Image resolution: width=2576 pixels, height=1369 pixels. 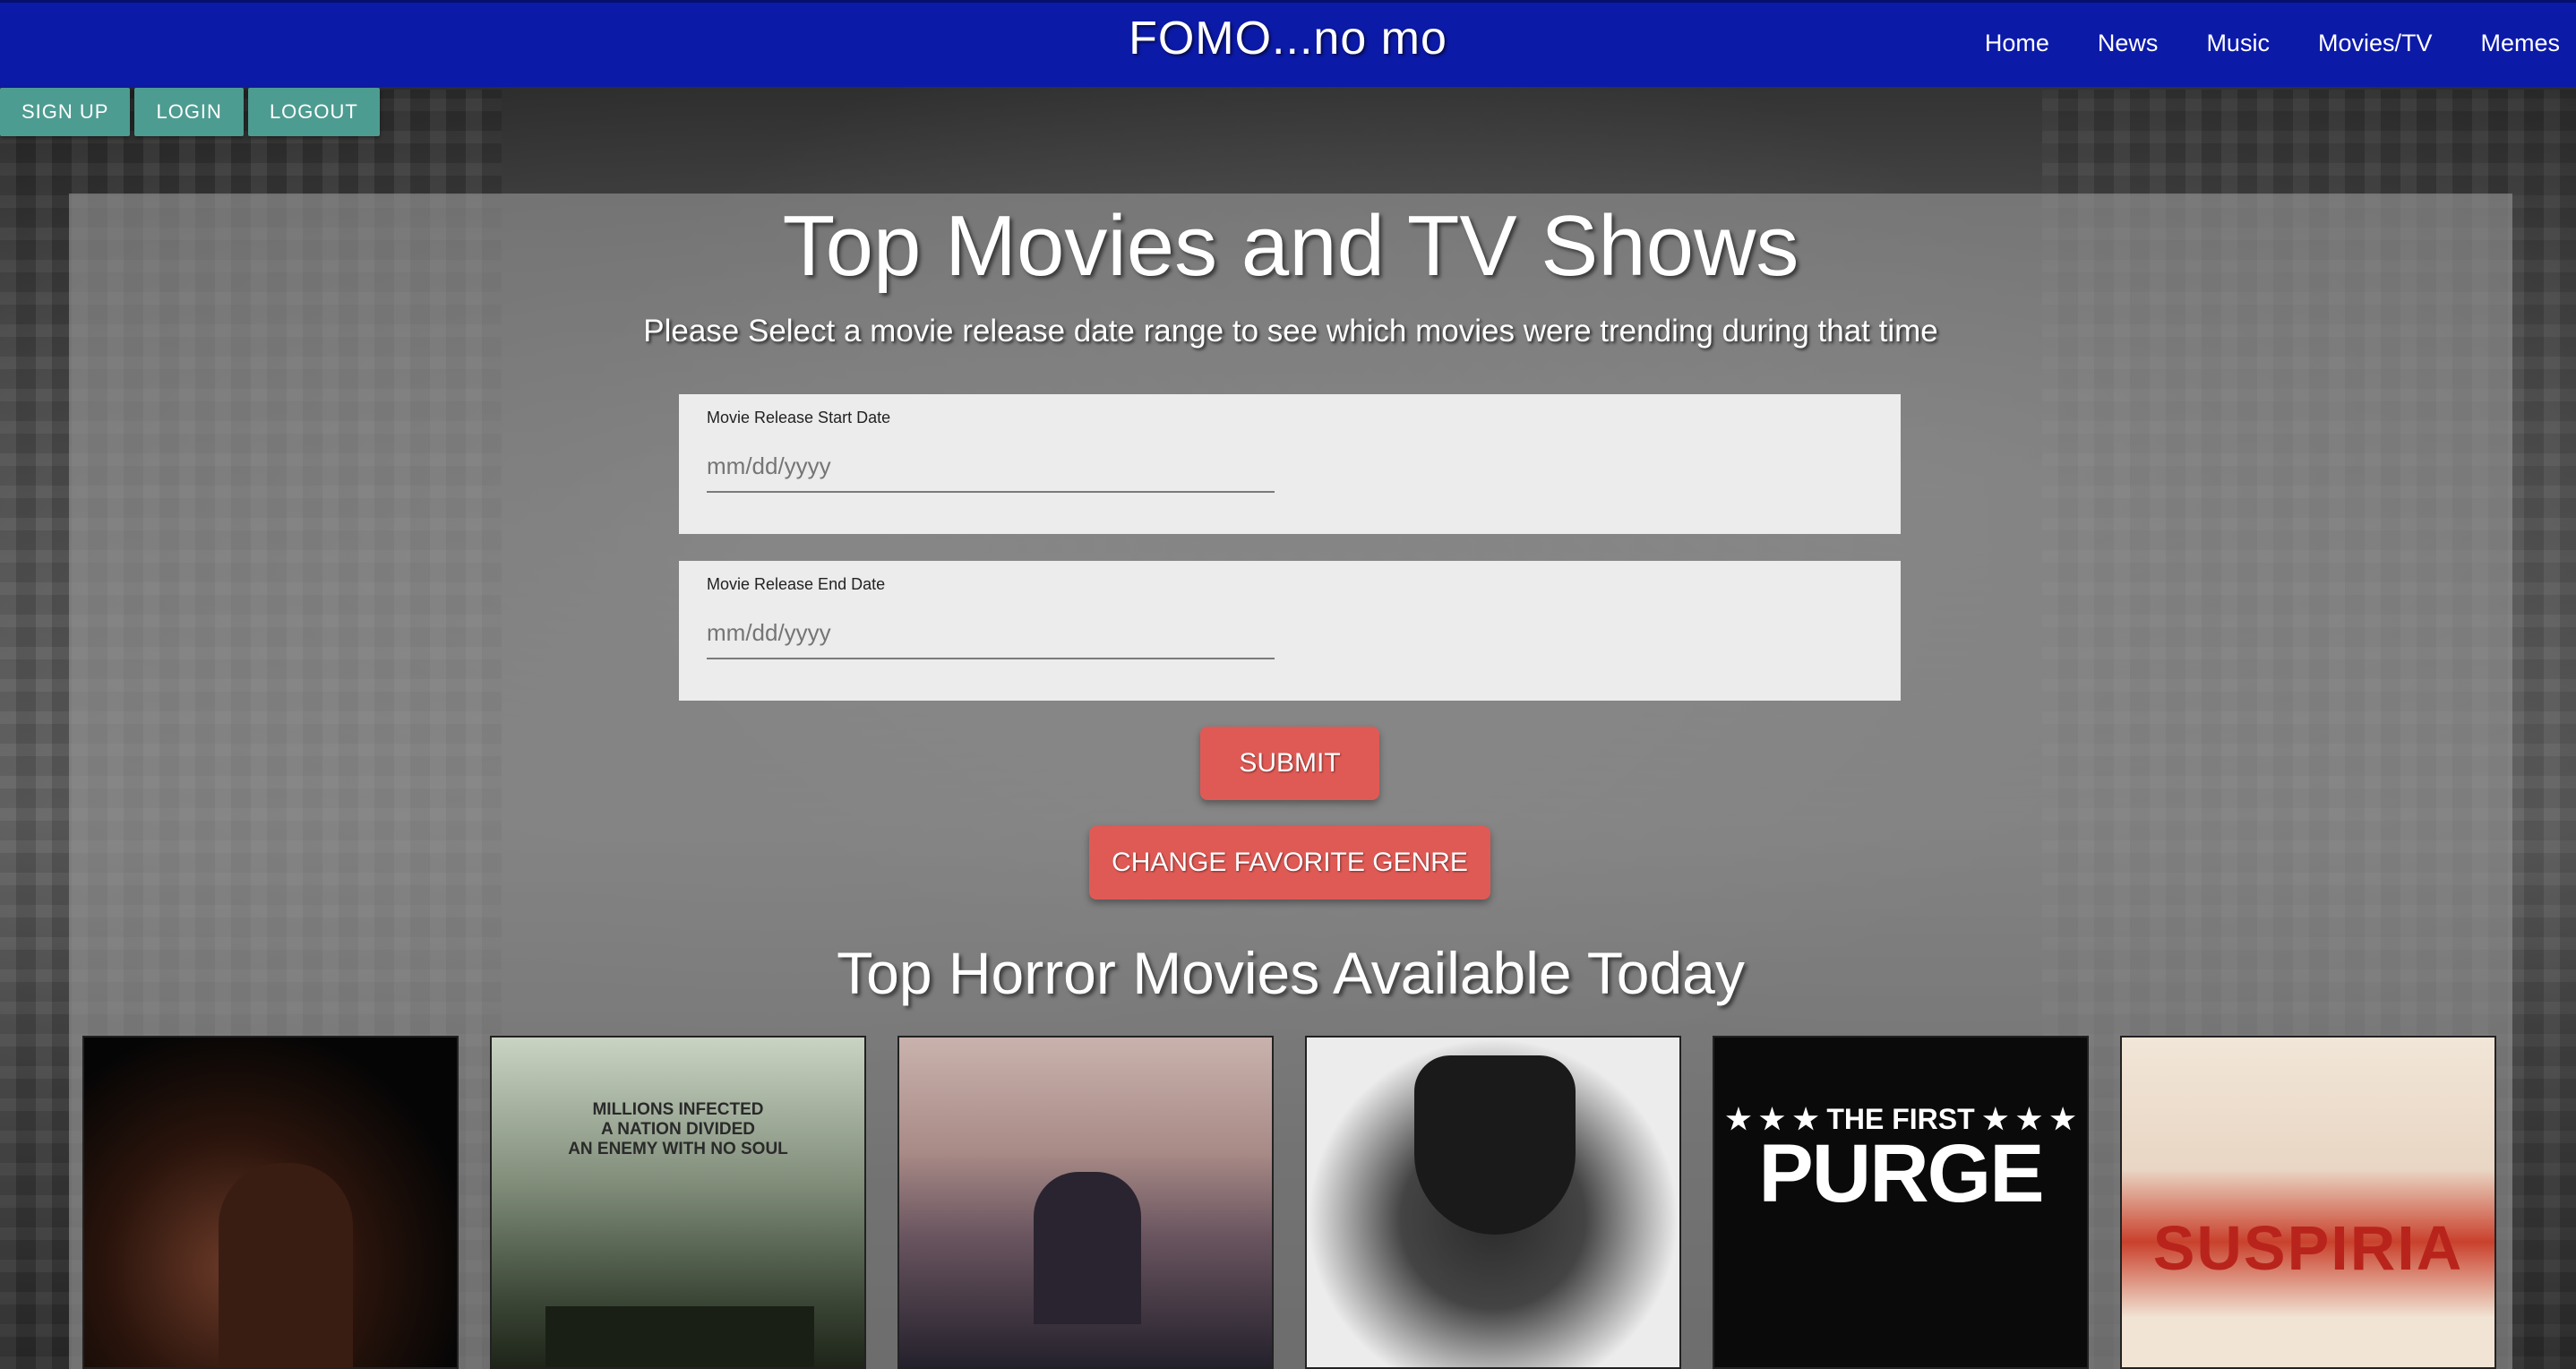 I want to click on auth-bar: SIGN UP LOGIN LOGOUT, so click(x=192, y=112).